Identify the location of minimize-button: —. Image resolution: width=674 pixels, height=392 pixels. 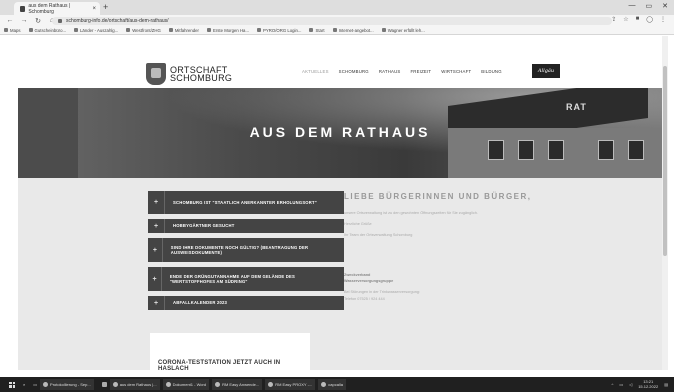
(632, 6).